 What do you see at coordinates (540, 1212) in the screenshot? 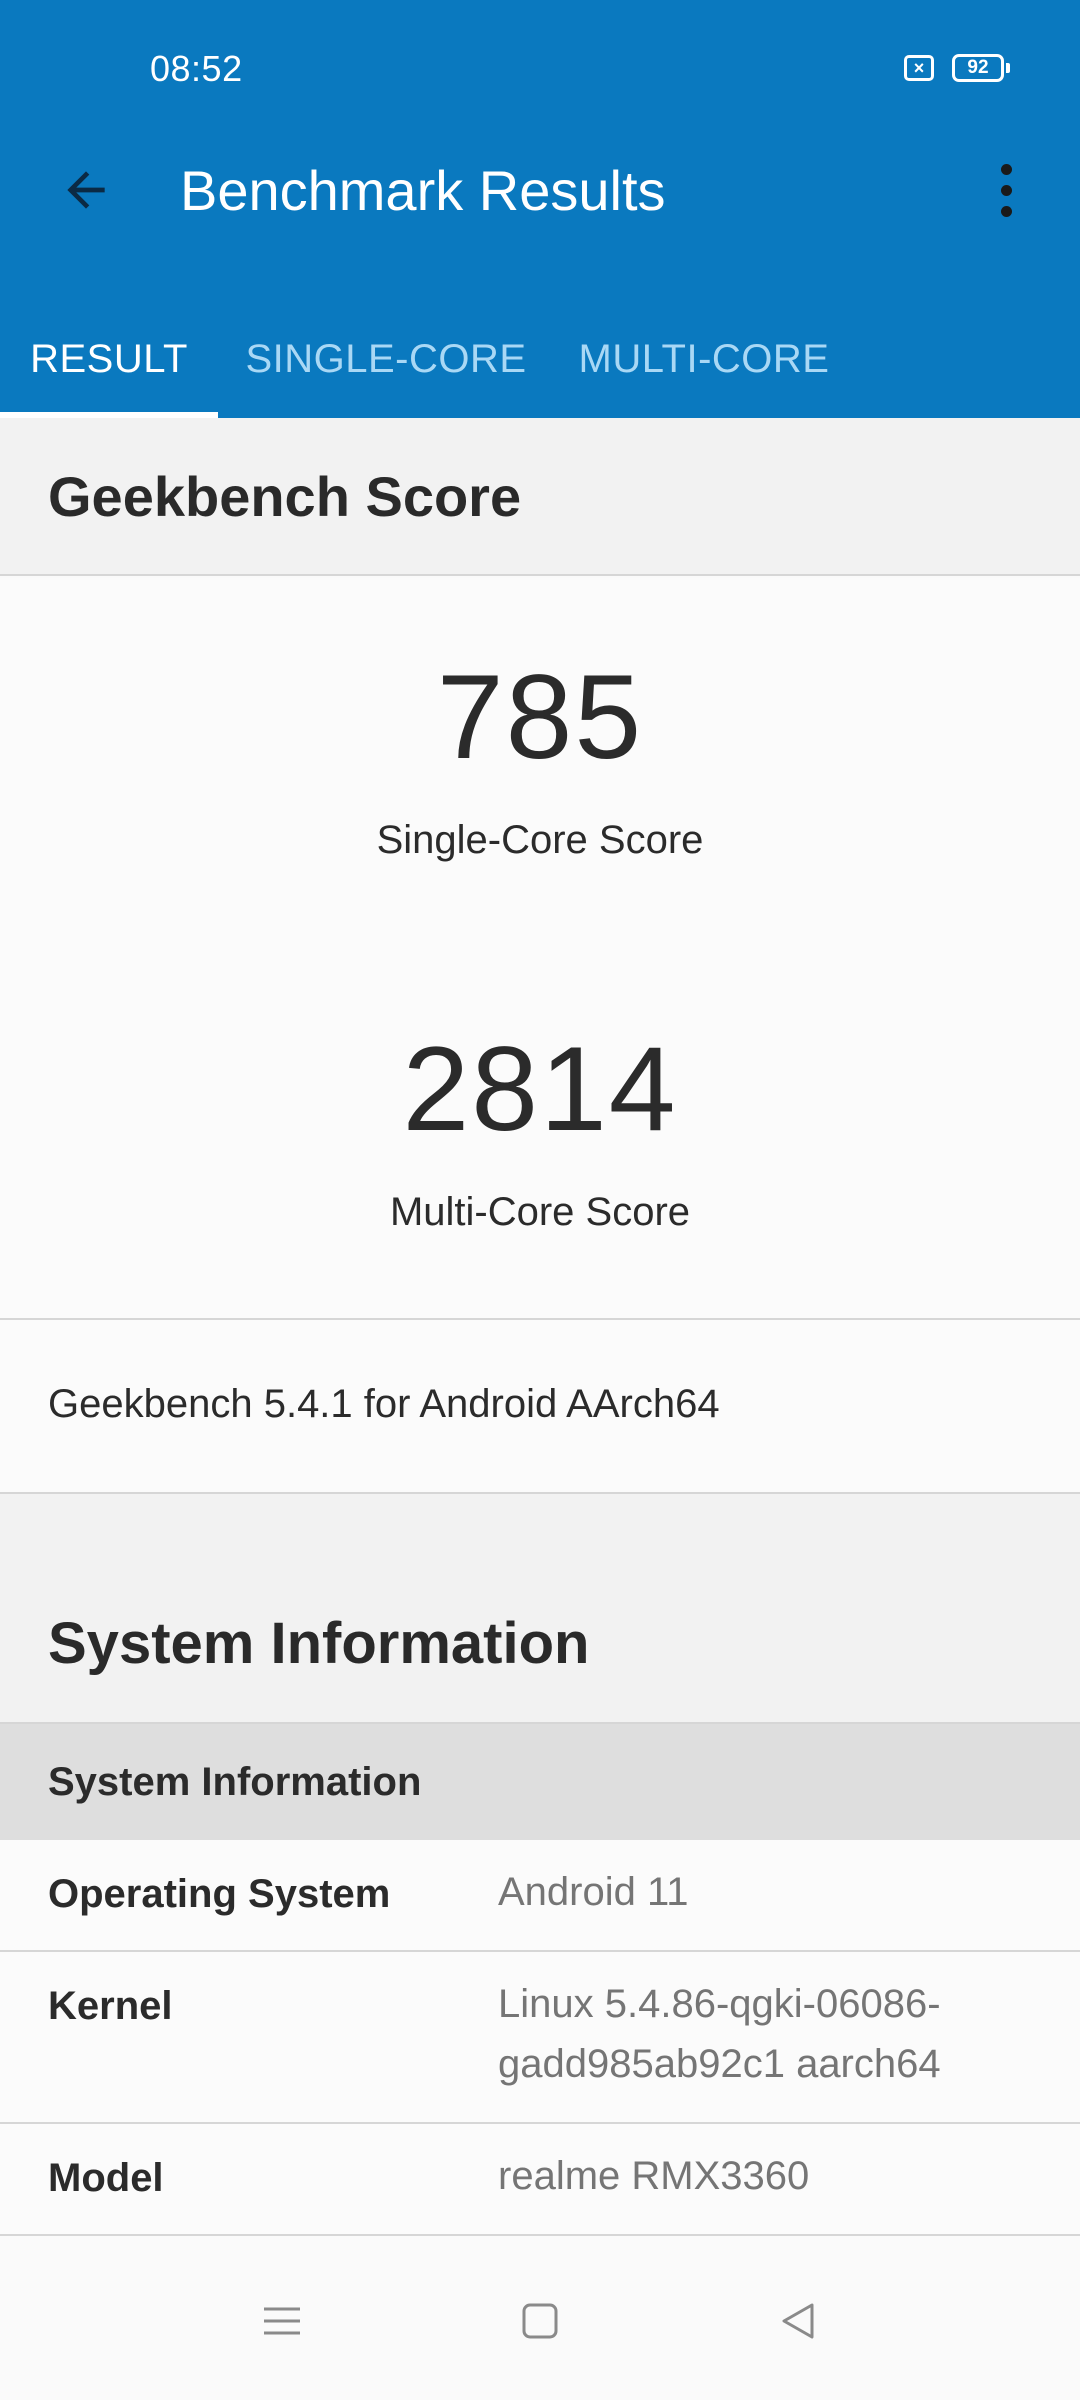
I see `multi-core-score-label: Multi-Core Score` at bounding box center [540, 1212].